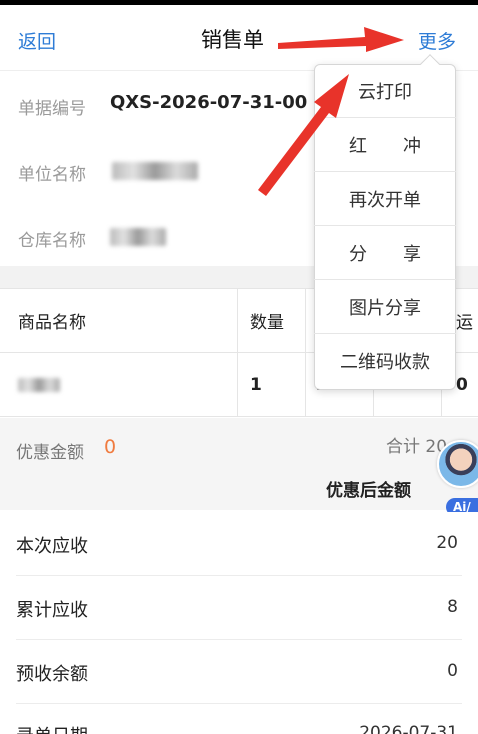 The width and height of the screenshot is (478, 734). Describe the element at coordinates (52, 674) in the screenshot. I see `summary-label: 预收余额` at that location.